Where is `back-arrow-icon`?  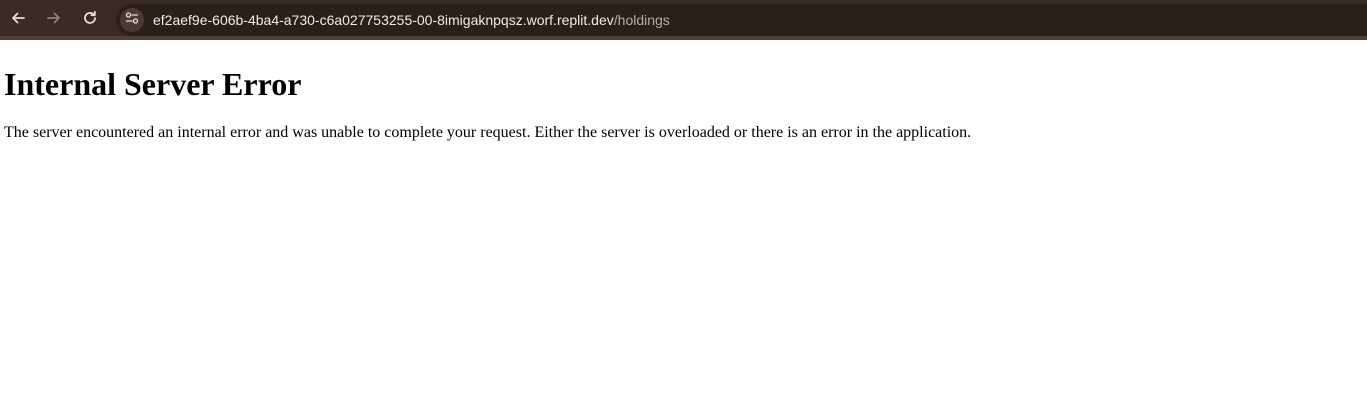 back-arrow-icon is located at coordinates (18, 18).